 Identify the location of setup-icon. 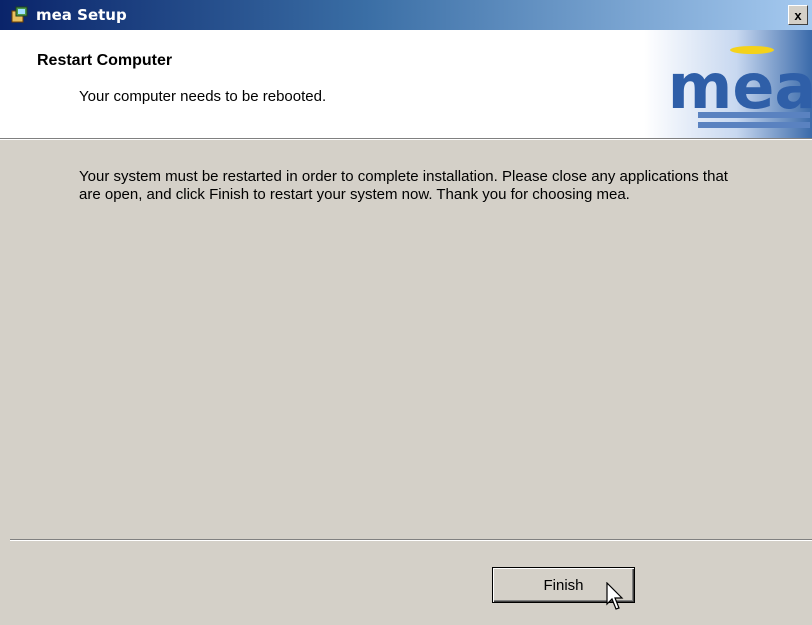
(20, 15).